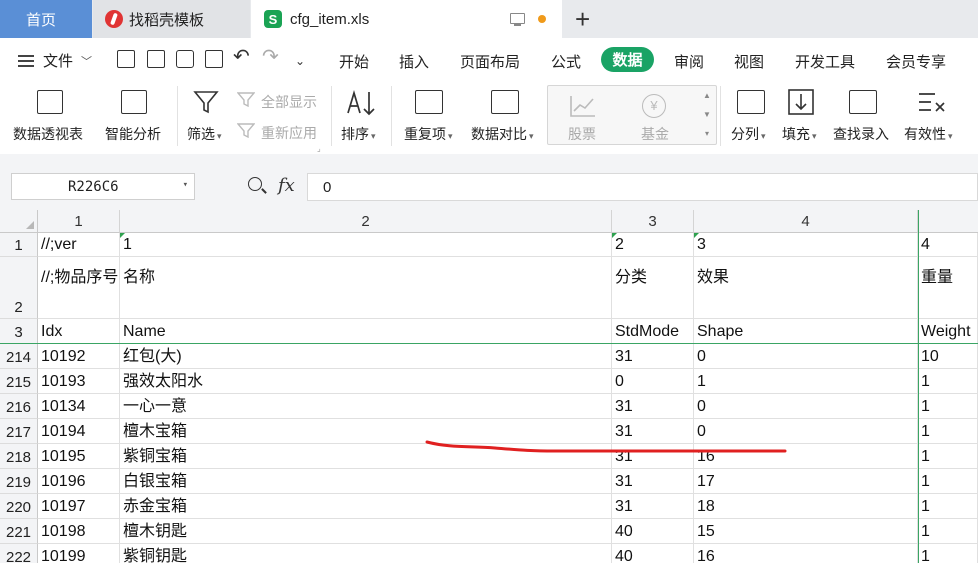  What do you see at coordinates (582, 19) in the screenshot?
I see `new-tab-button: +` at bounding box center [582, 19].